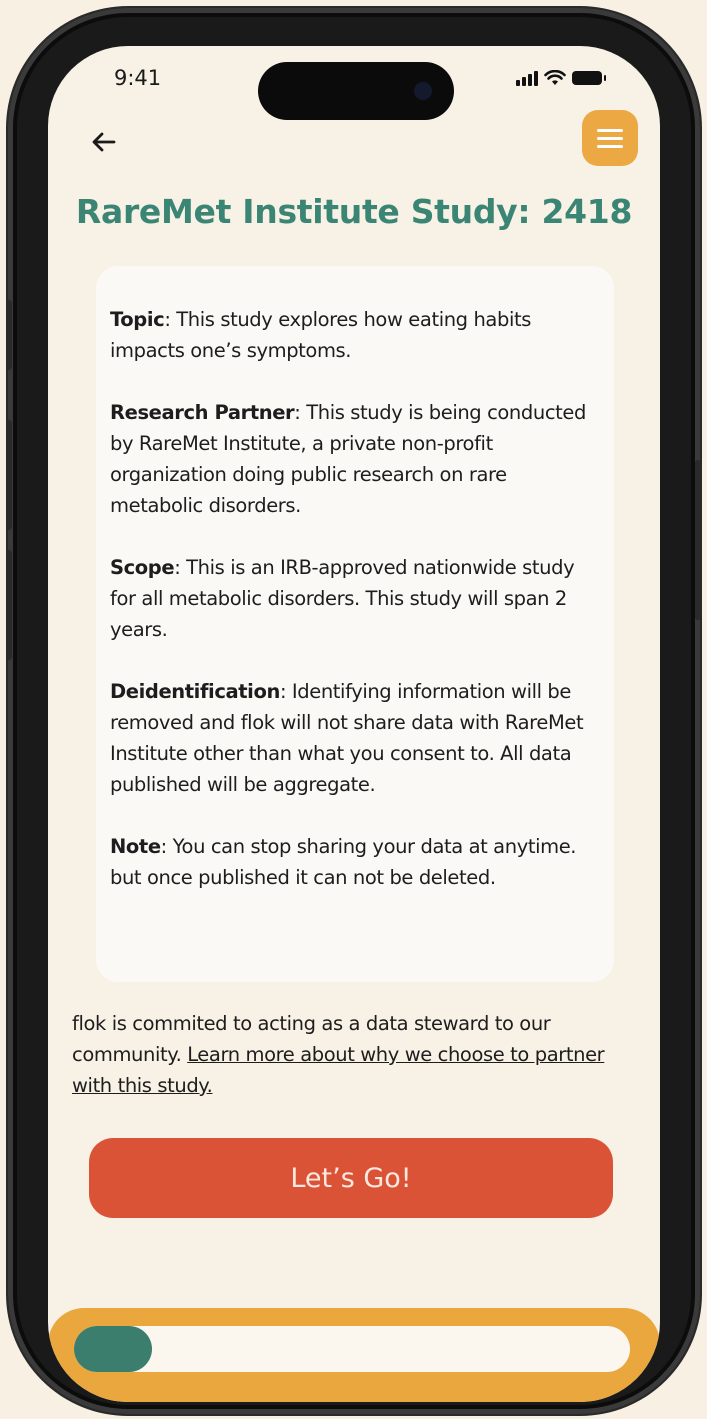 This screenshot has height=1419, width=707. I want to click on status-icons, so click(561, 78).